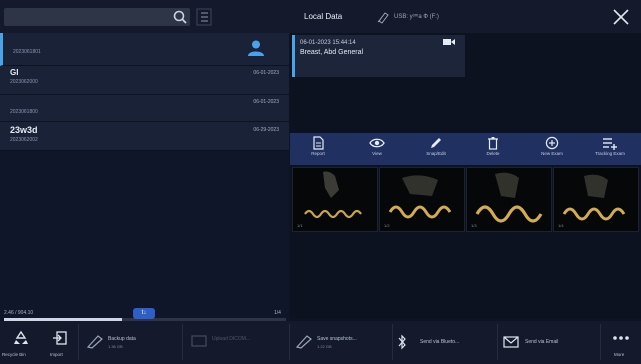  Describe the element at coordinates (144, 313) in the screenshot. I see `sort-button: t↓` at that location.